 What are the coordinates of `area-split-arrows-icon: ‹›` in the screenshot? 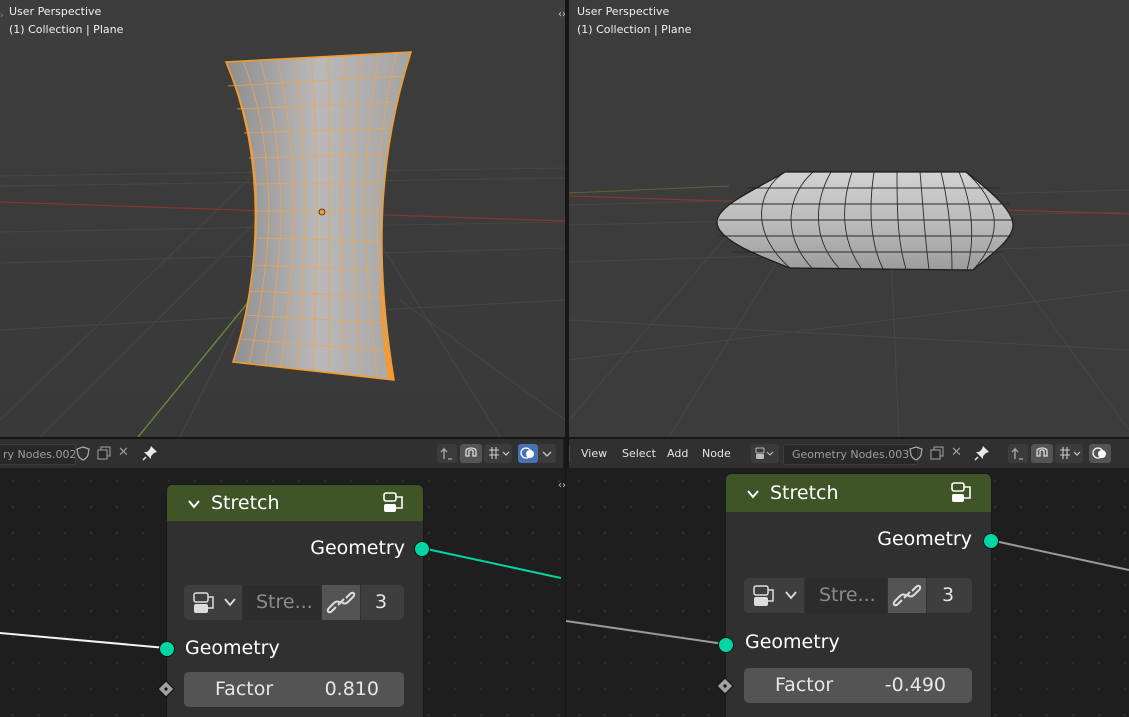 It's located at (562, 485).